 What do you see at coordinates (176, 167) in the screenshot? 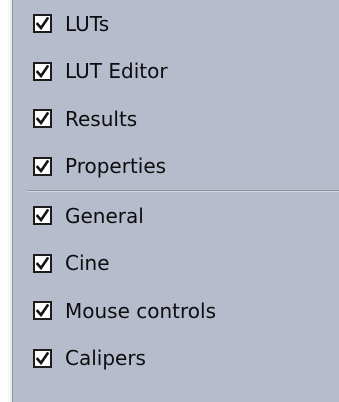
I see `menu-item-properties: Properties` at bounding box center [176, 167].